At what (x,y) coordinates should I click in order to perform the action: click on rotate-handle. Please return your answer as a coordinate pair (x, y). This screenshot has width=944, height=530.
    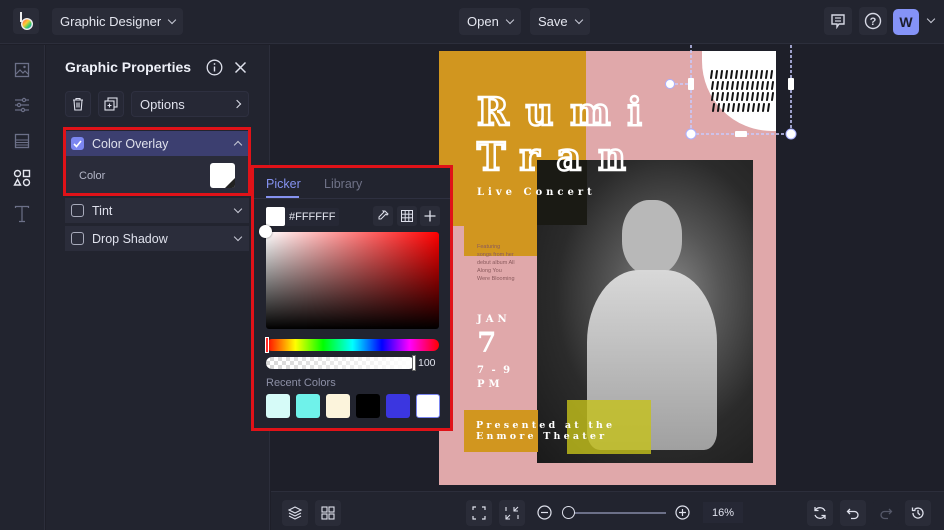
    Looking at the image, I should click on (670, 84).